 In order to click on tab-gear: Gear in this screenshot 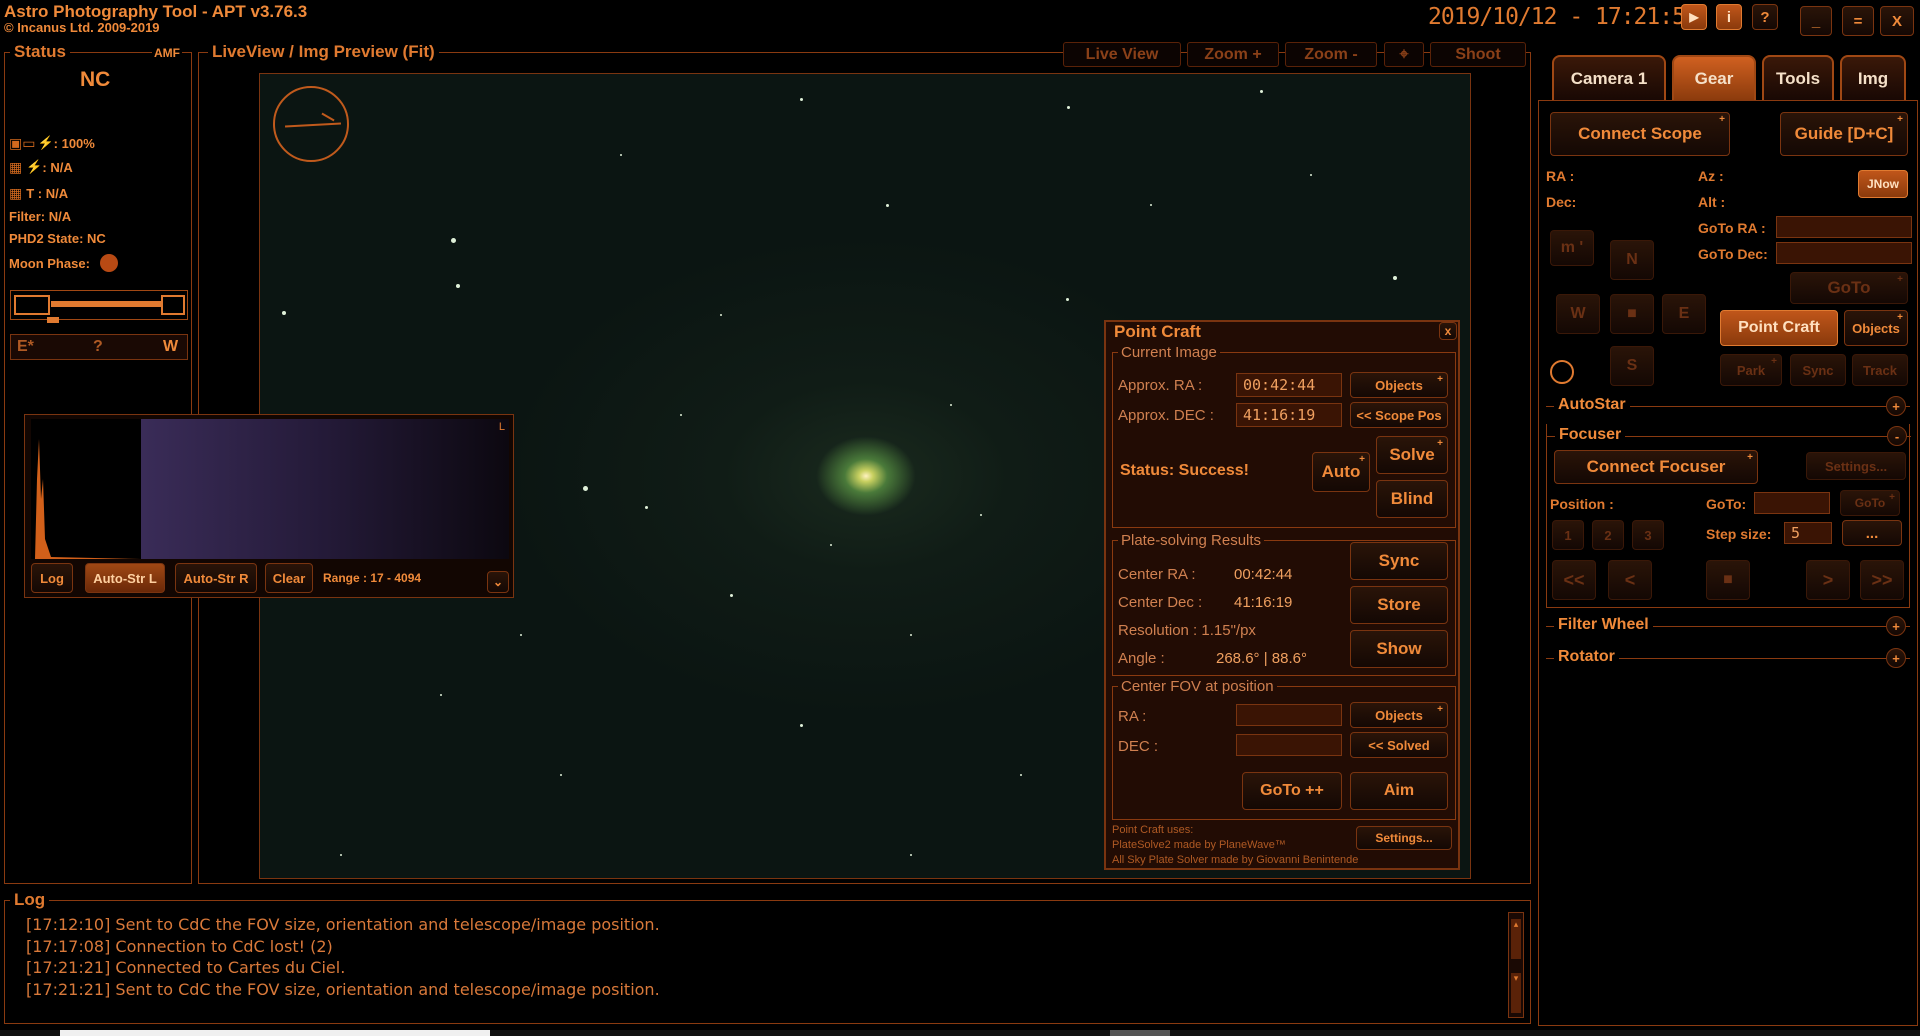, I will do `click(1714, 78)`.